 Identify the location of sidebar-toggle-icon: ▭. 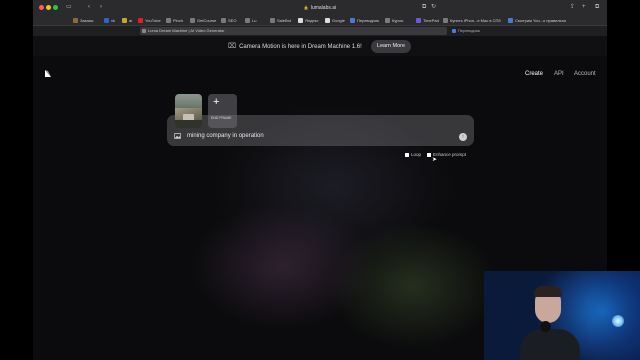
(69, 7).